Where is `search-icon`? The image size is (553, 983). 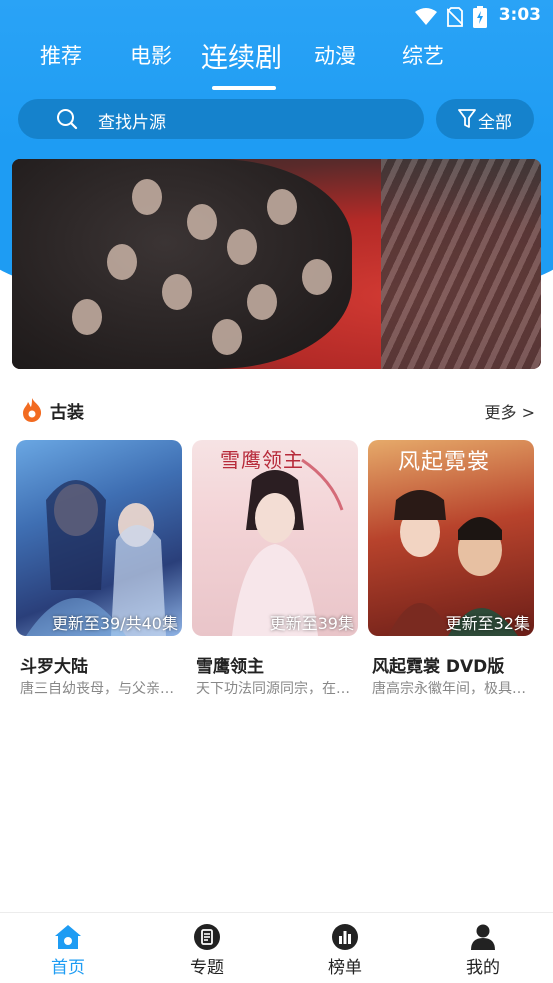 search-icon is located at coordinates (67, 119).